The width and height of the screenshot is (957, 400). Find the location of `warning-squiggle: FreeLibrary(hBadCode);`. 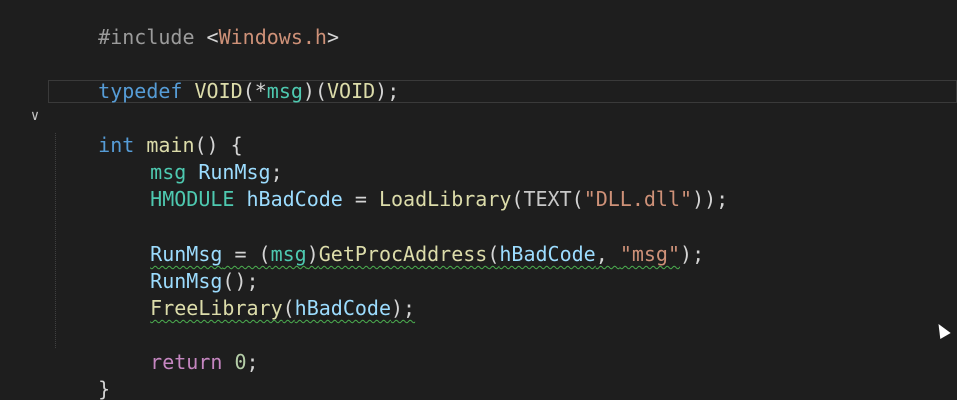

warning-squiggle: FreeLibrary(hBadCode); is located at coordinates (282, 308).